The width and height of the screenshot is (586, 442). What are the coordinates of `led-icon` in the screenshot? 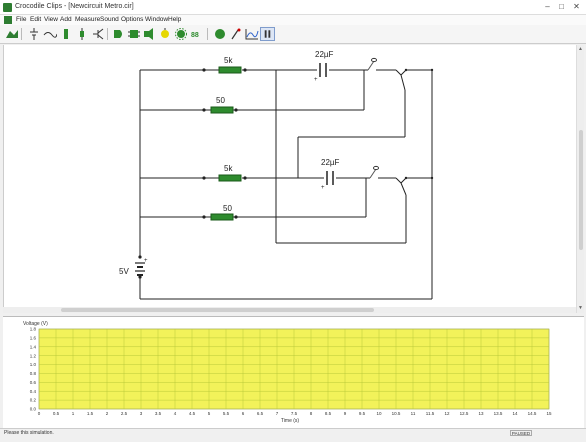 It's located at (164, 33).